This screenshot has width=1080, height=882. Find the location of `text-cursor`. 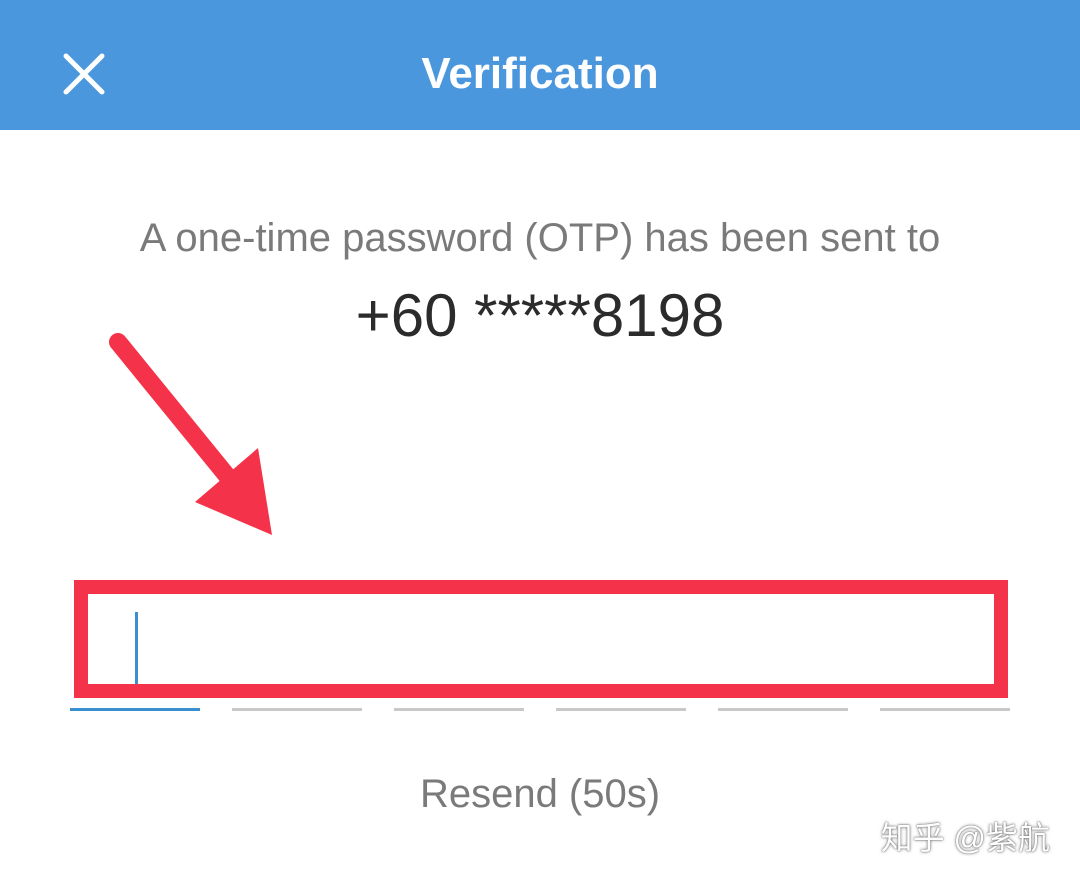

text-cursor is located at coordinates (136, 648).